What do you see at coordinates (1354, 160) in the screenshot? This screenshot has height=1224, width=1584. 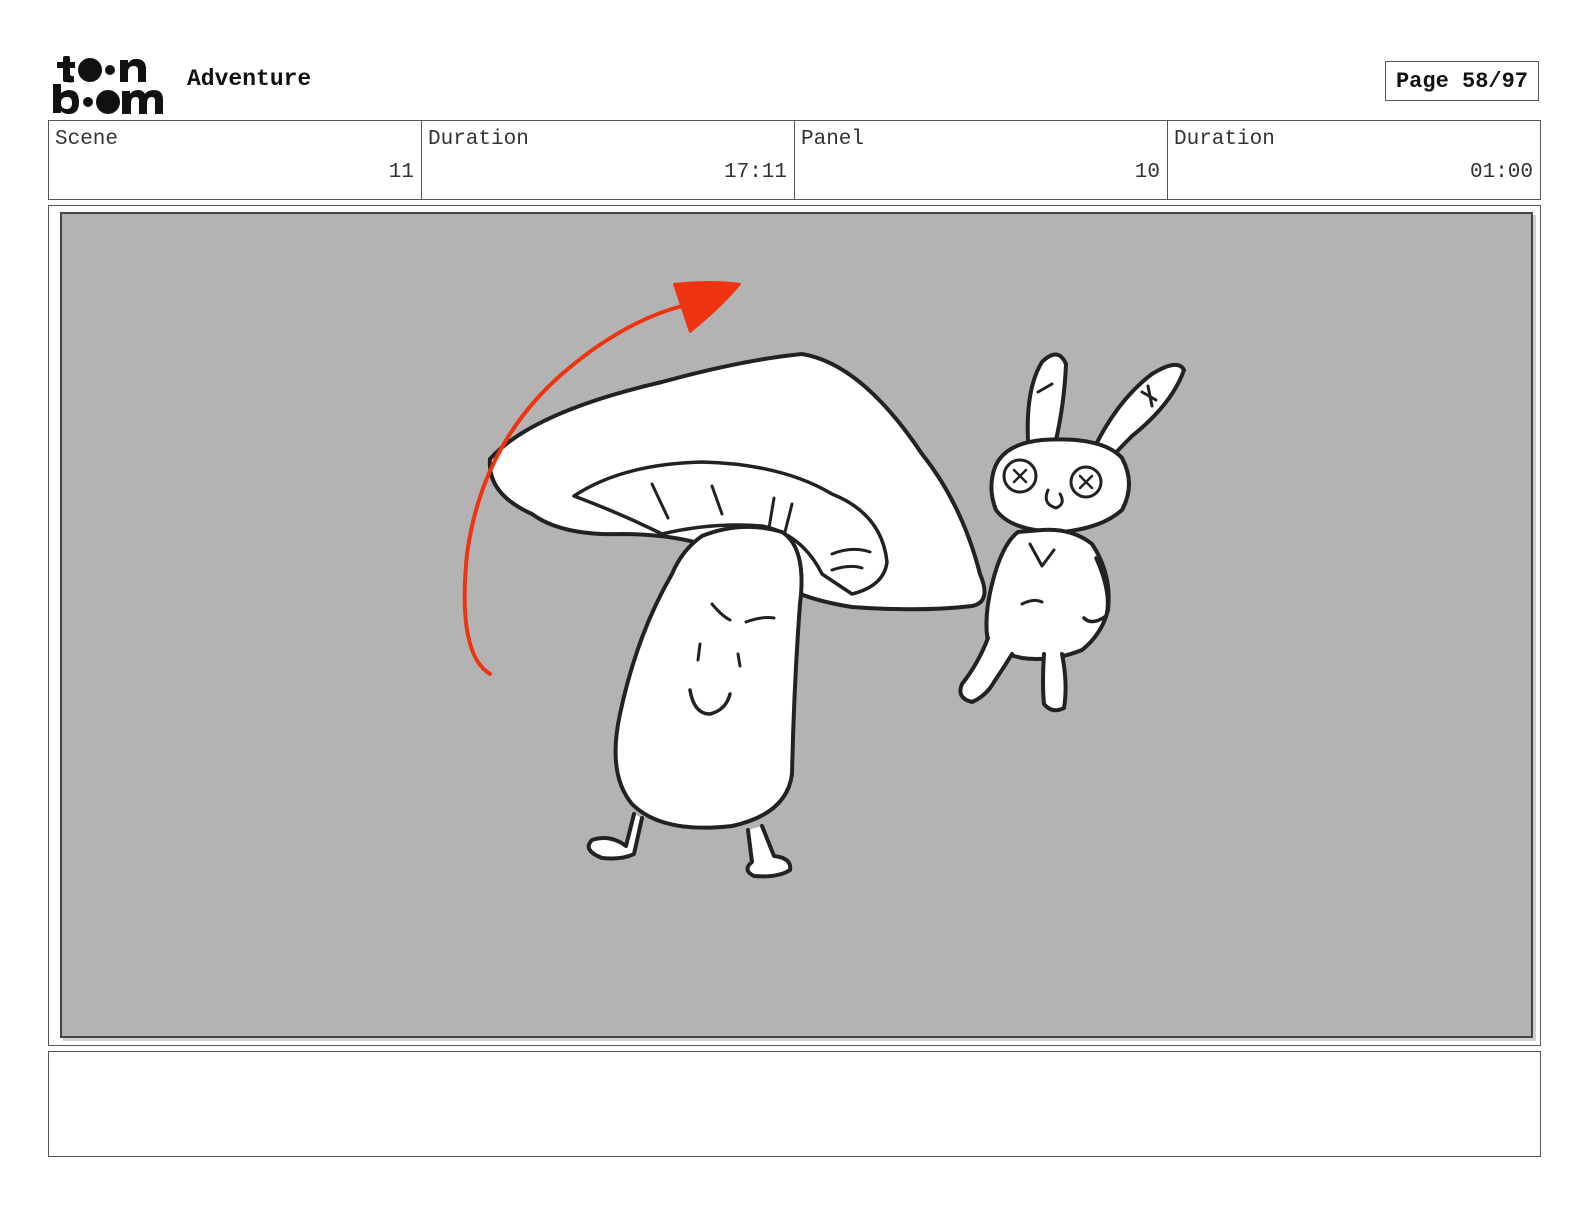 I see `panel-duration-cell: Duration 01:00` at bounding box center [1354, 160].